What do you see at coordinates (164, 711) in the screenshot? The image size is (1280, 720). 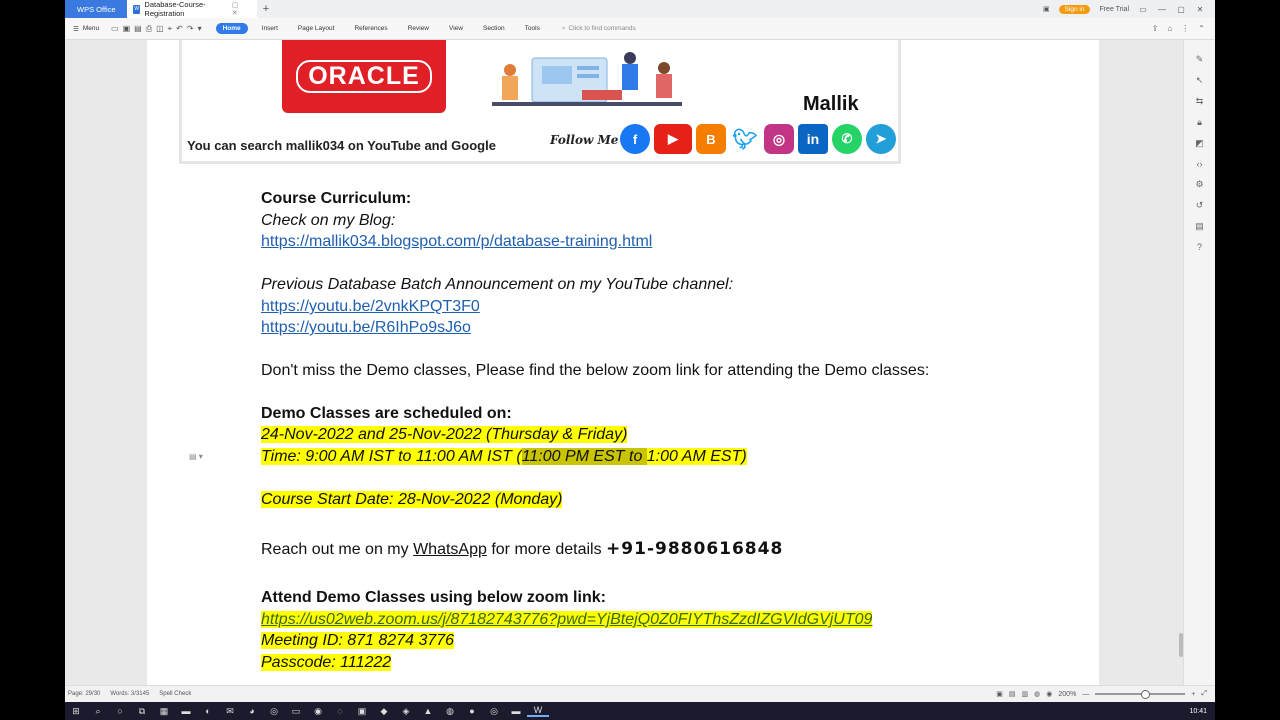 I see `store-icon: ▦` at bounding box center [164, 711].